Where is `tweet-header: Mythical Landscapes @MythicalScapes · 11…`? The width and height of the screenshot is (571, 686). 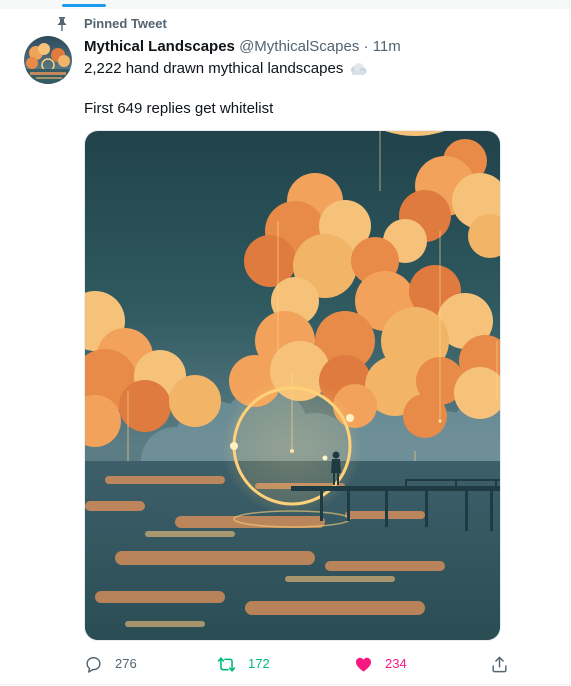 tweet-header: Mythical Landscapes @MythicalScapes · 11… is located at coordinates (242, 47).